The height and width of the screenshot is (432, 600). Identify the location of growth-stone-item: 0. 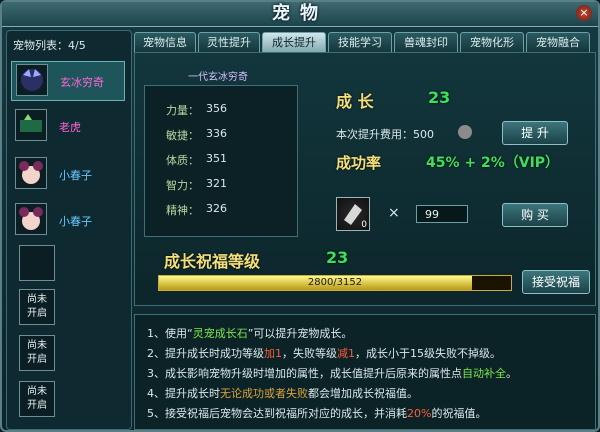
(353, 214).